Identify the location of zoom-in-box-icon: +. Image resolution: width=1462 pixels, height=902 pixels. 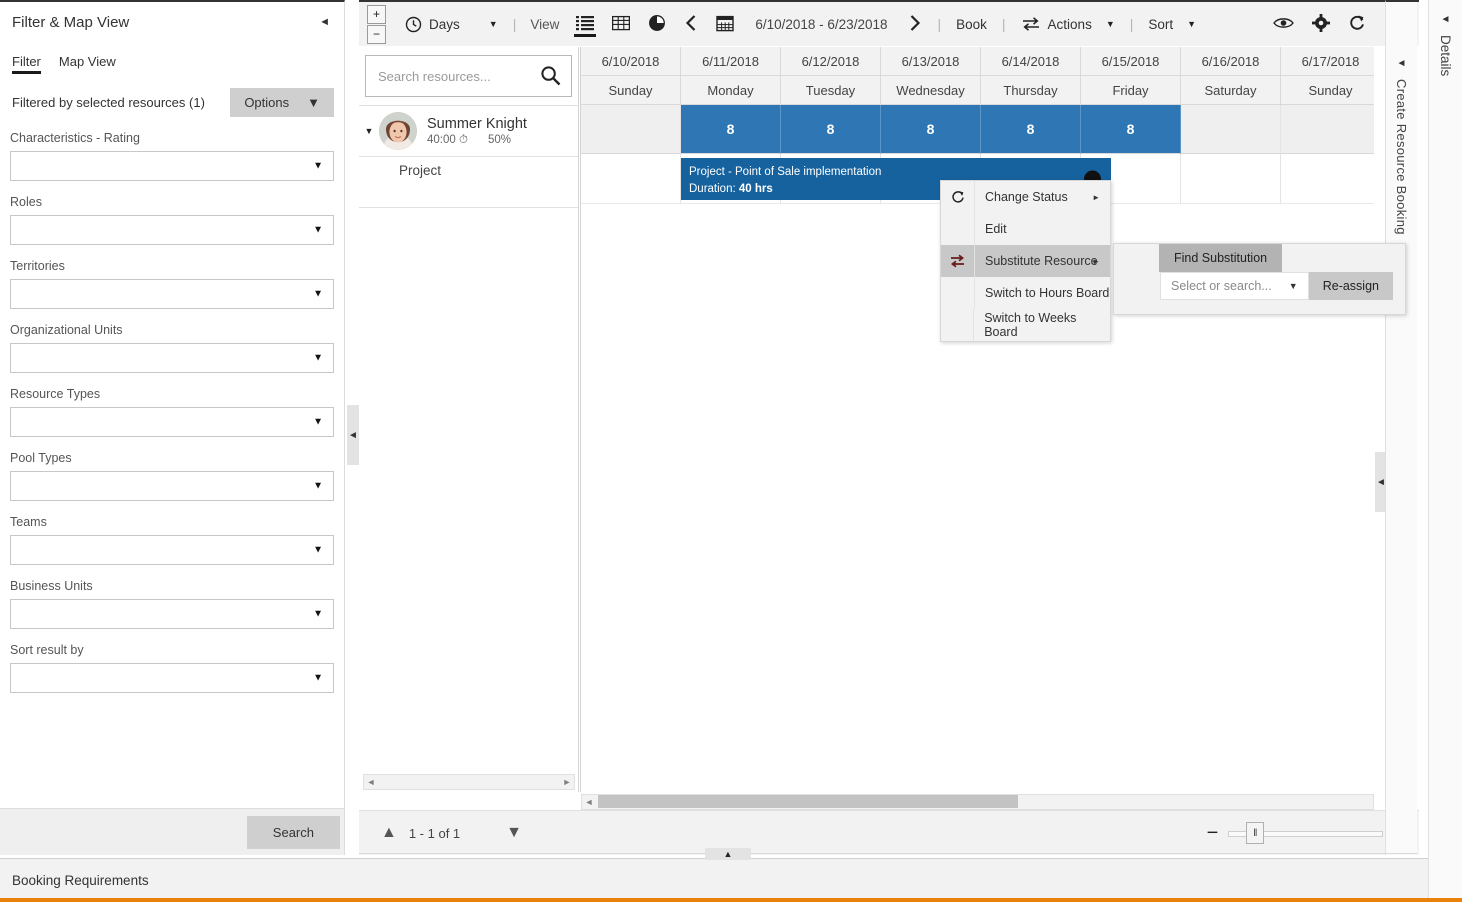
(376, 14).